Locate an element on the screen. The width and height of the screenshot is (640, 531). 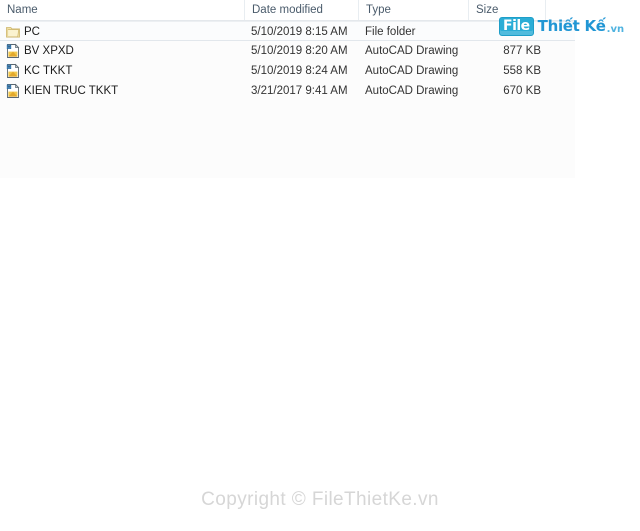
logo-file-text: File is located at coordinates (516, 25).